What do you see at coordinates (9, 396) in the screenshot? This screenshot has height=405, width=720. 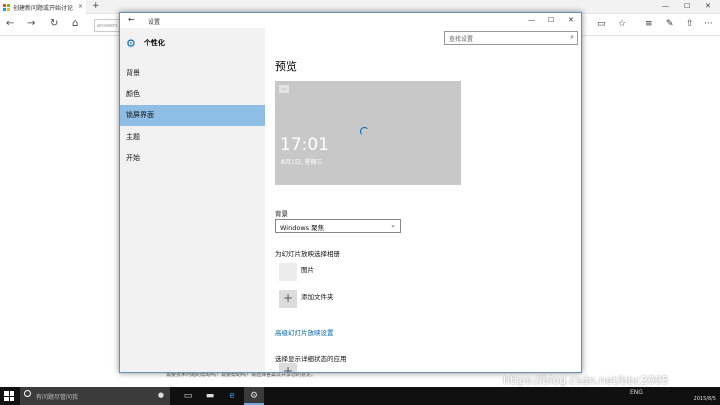 I see `start-button` at bounding box center [9, 396].